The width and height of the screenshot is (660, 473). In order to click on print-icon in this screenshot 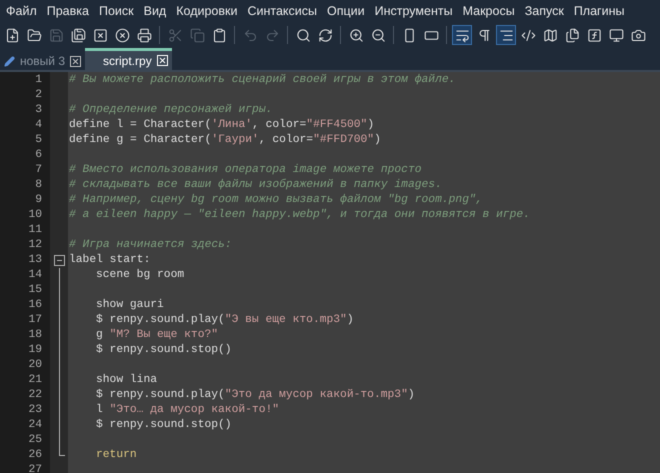, I will do `click(144, 35)`.